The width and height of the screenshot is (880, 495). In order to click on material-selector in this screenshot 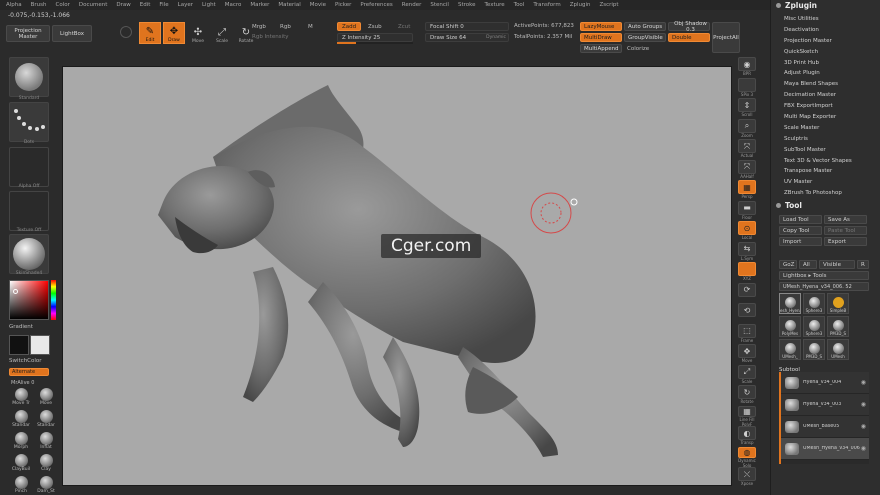, I will do `click(29, 254)`.